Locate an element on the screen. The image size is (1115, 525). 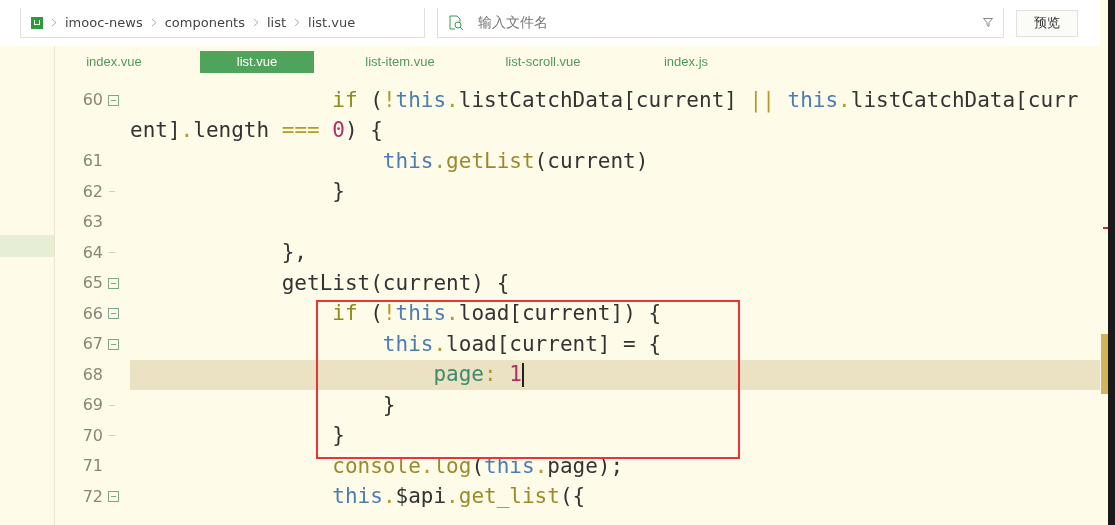
text-cursor is located at coordinates (522, 374).